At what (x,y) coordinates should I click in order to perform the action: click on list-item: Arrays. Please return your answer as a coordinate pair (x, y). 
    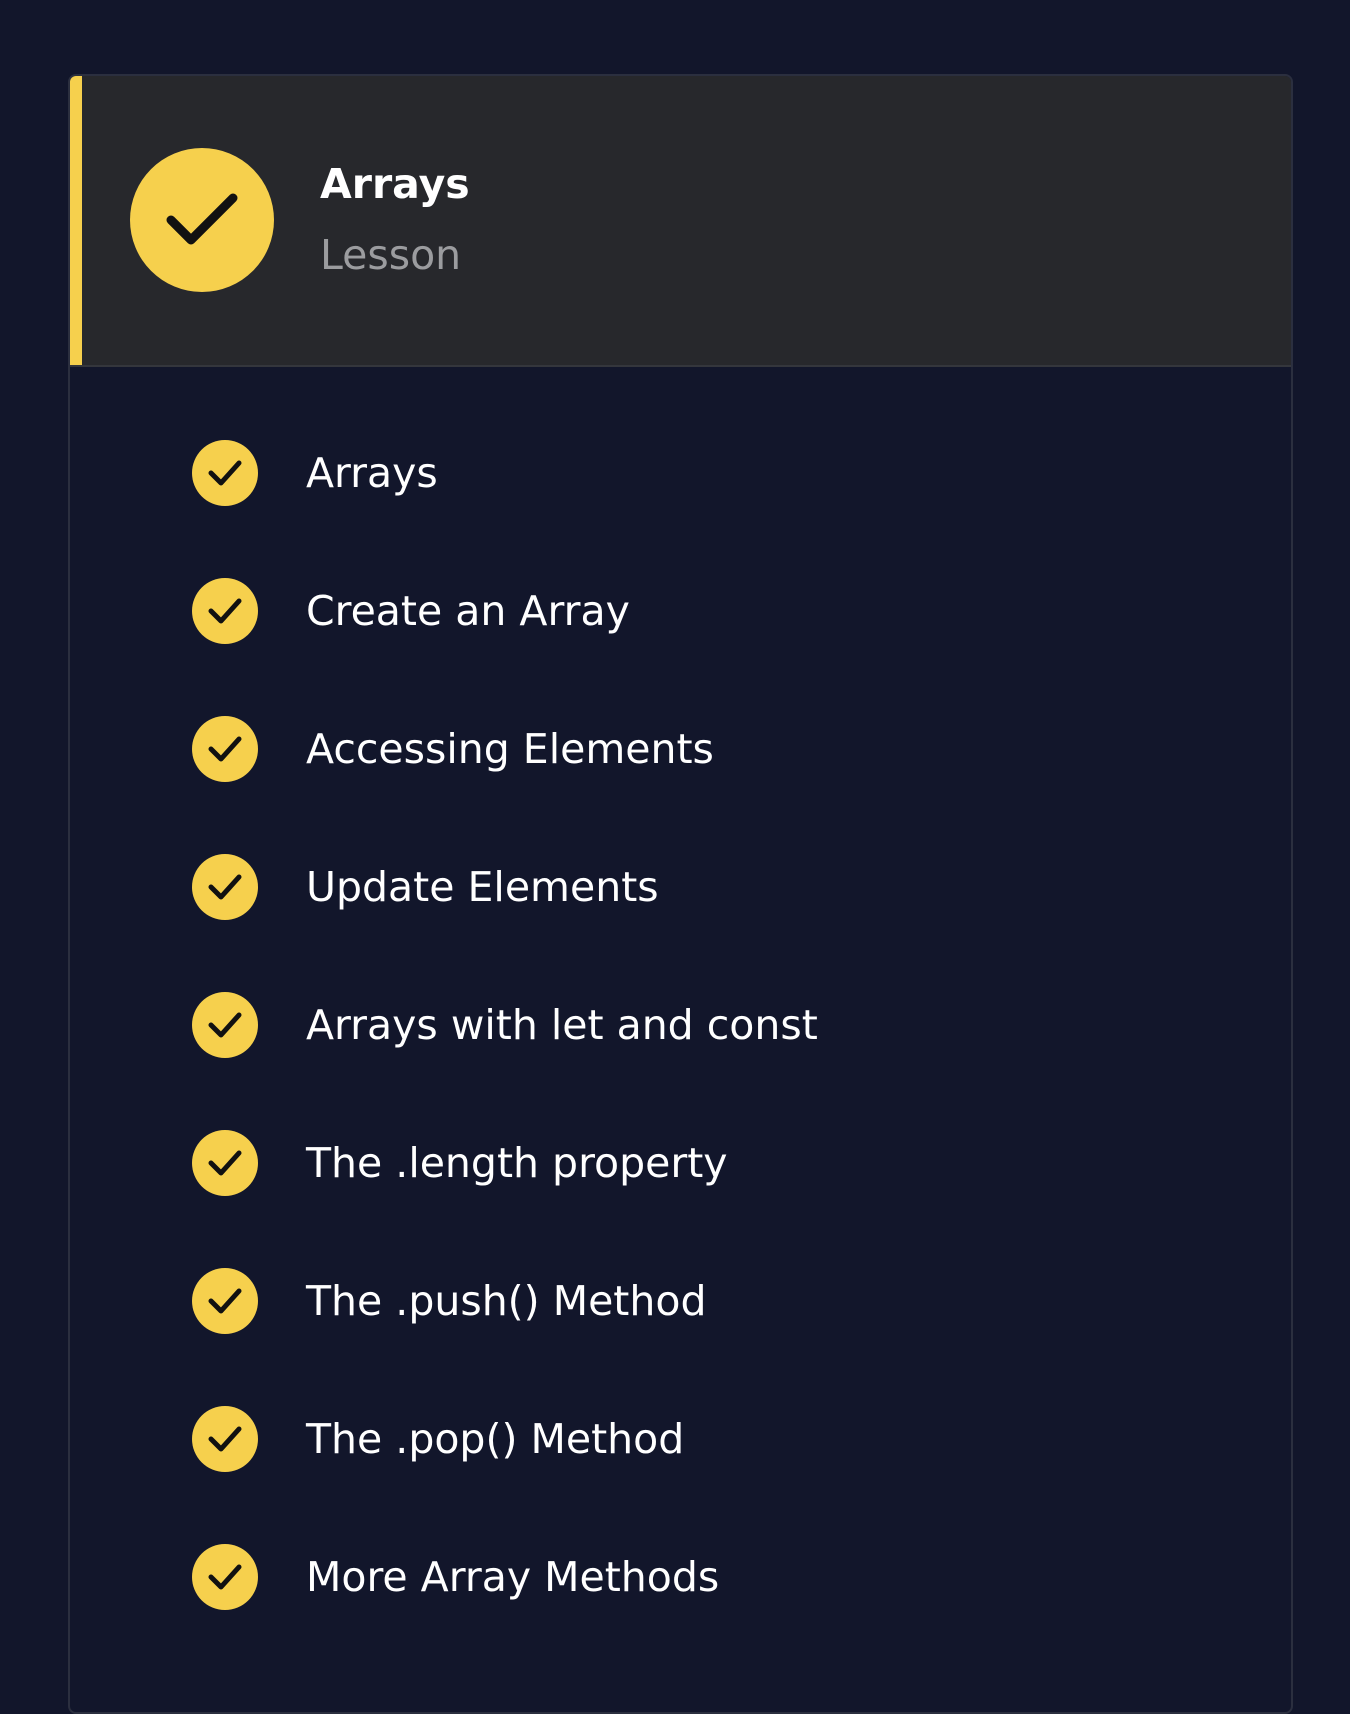
    Looking at the image, I should click on (680, 473).